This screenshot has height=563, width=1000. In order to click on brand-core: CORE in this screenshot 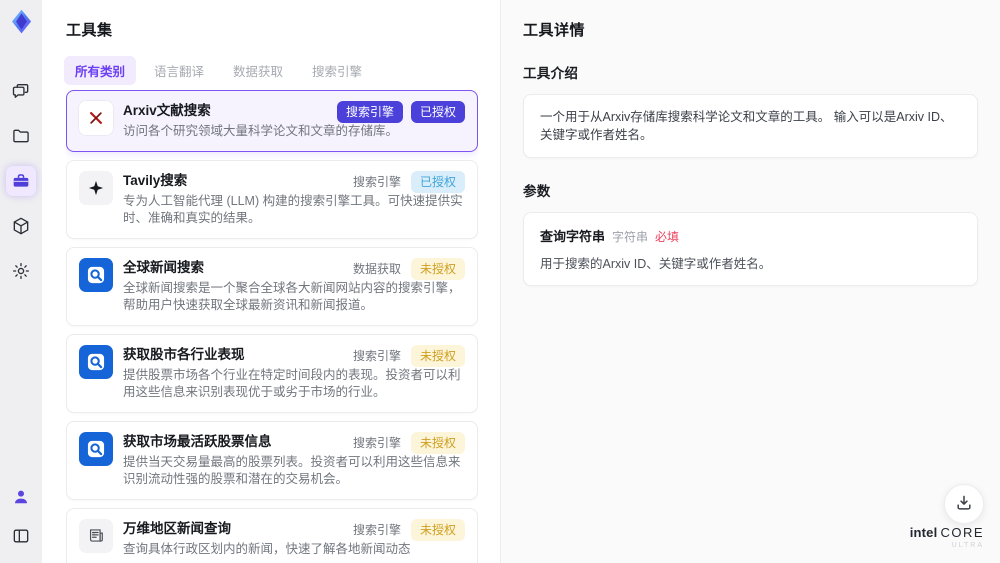, I will do `click(962, 532)`.